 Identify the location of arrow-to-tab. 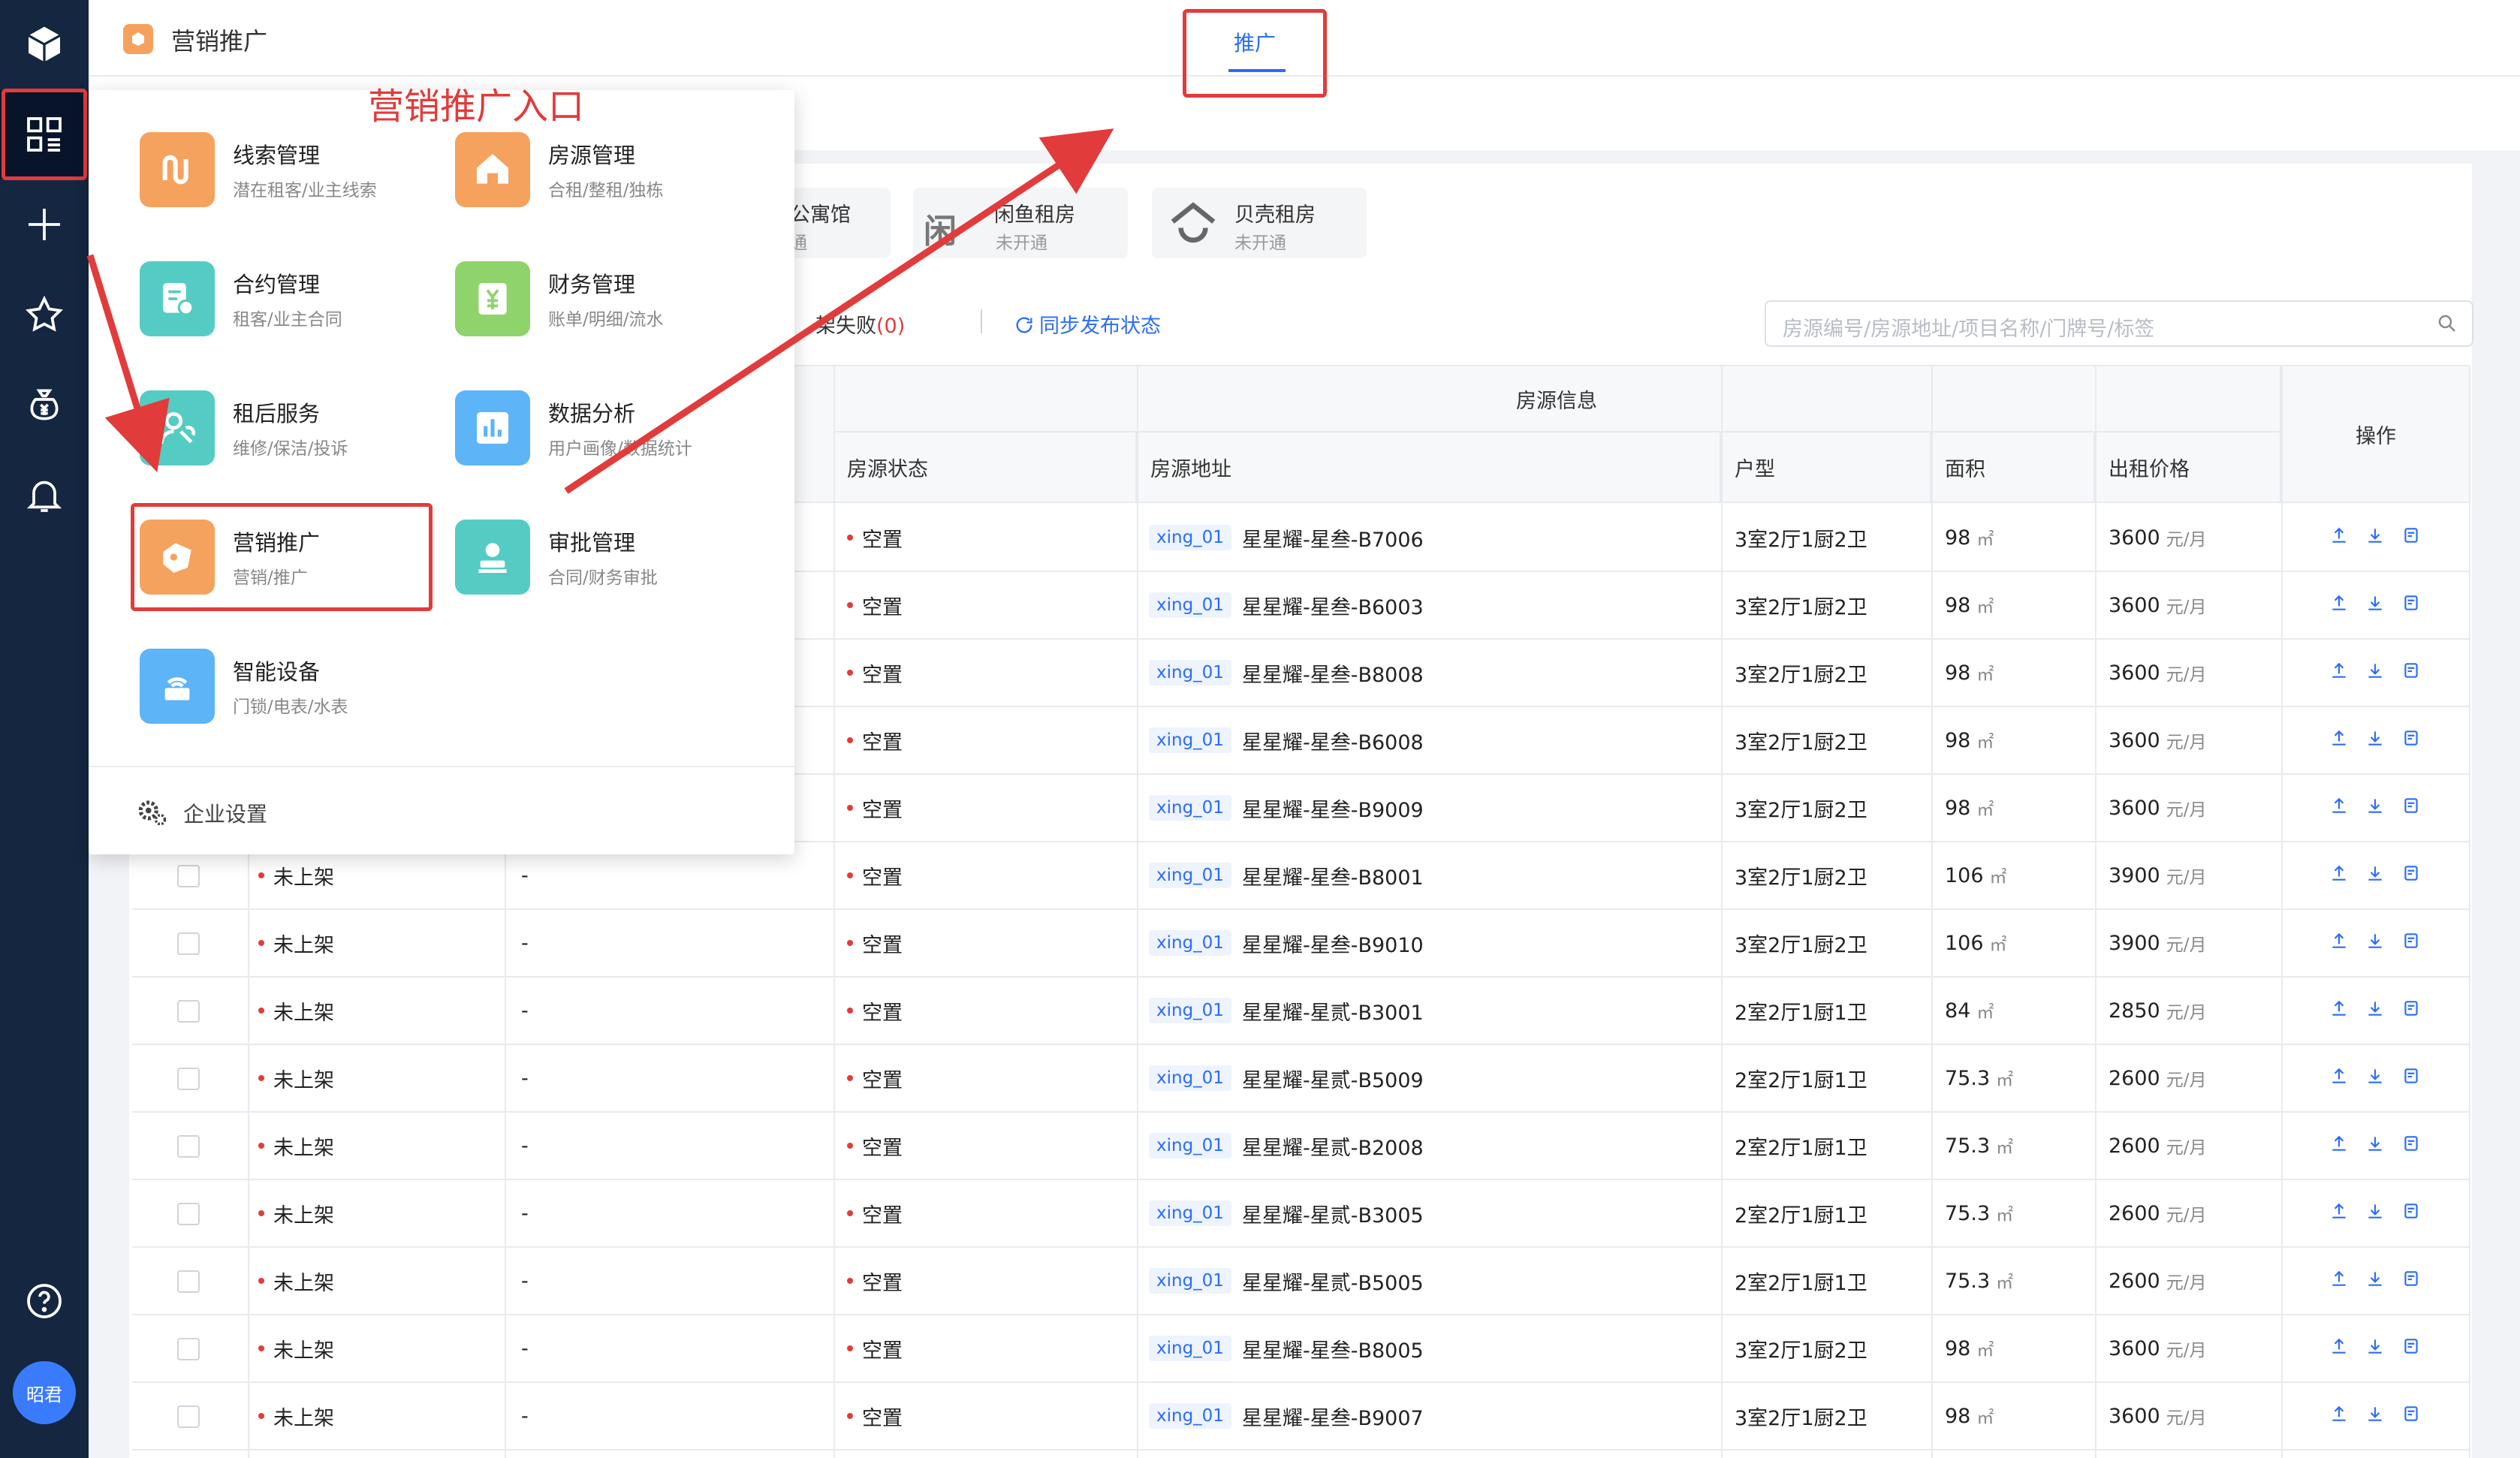
(839, 311).